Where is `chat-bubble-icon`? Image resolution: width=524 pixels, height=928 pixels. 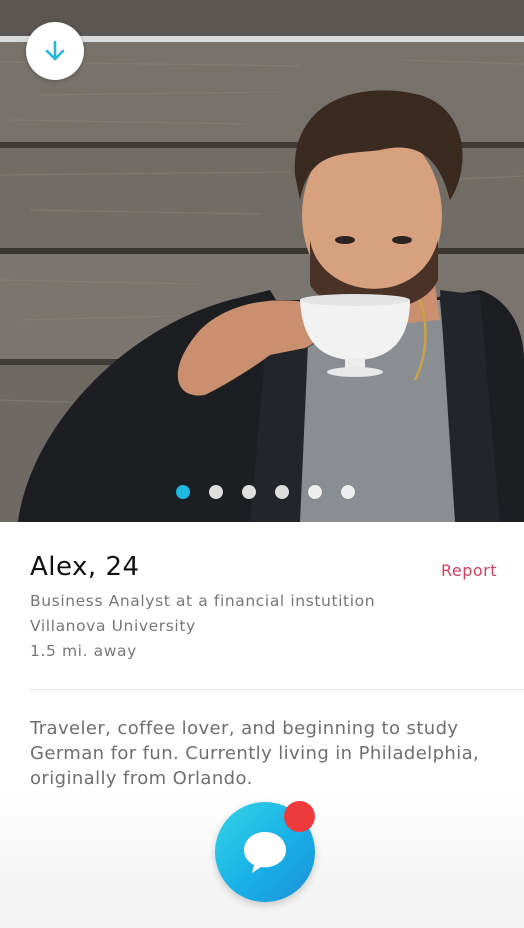 chat-bubble-icon is located at coordinates (265, 852).